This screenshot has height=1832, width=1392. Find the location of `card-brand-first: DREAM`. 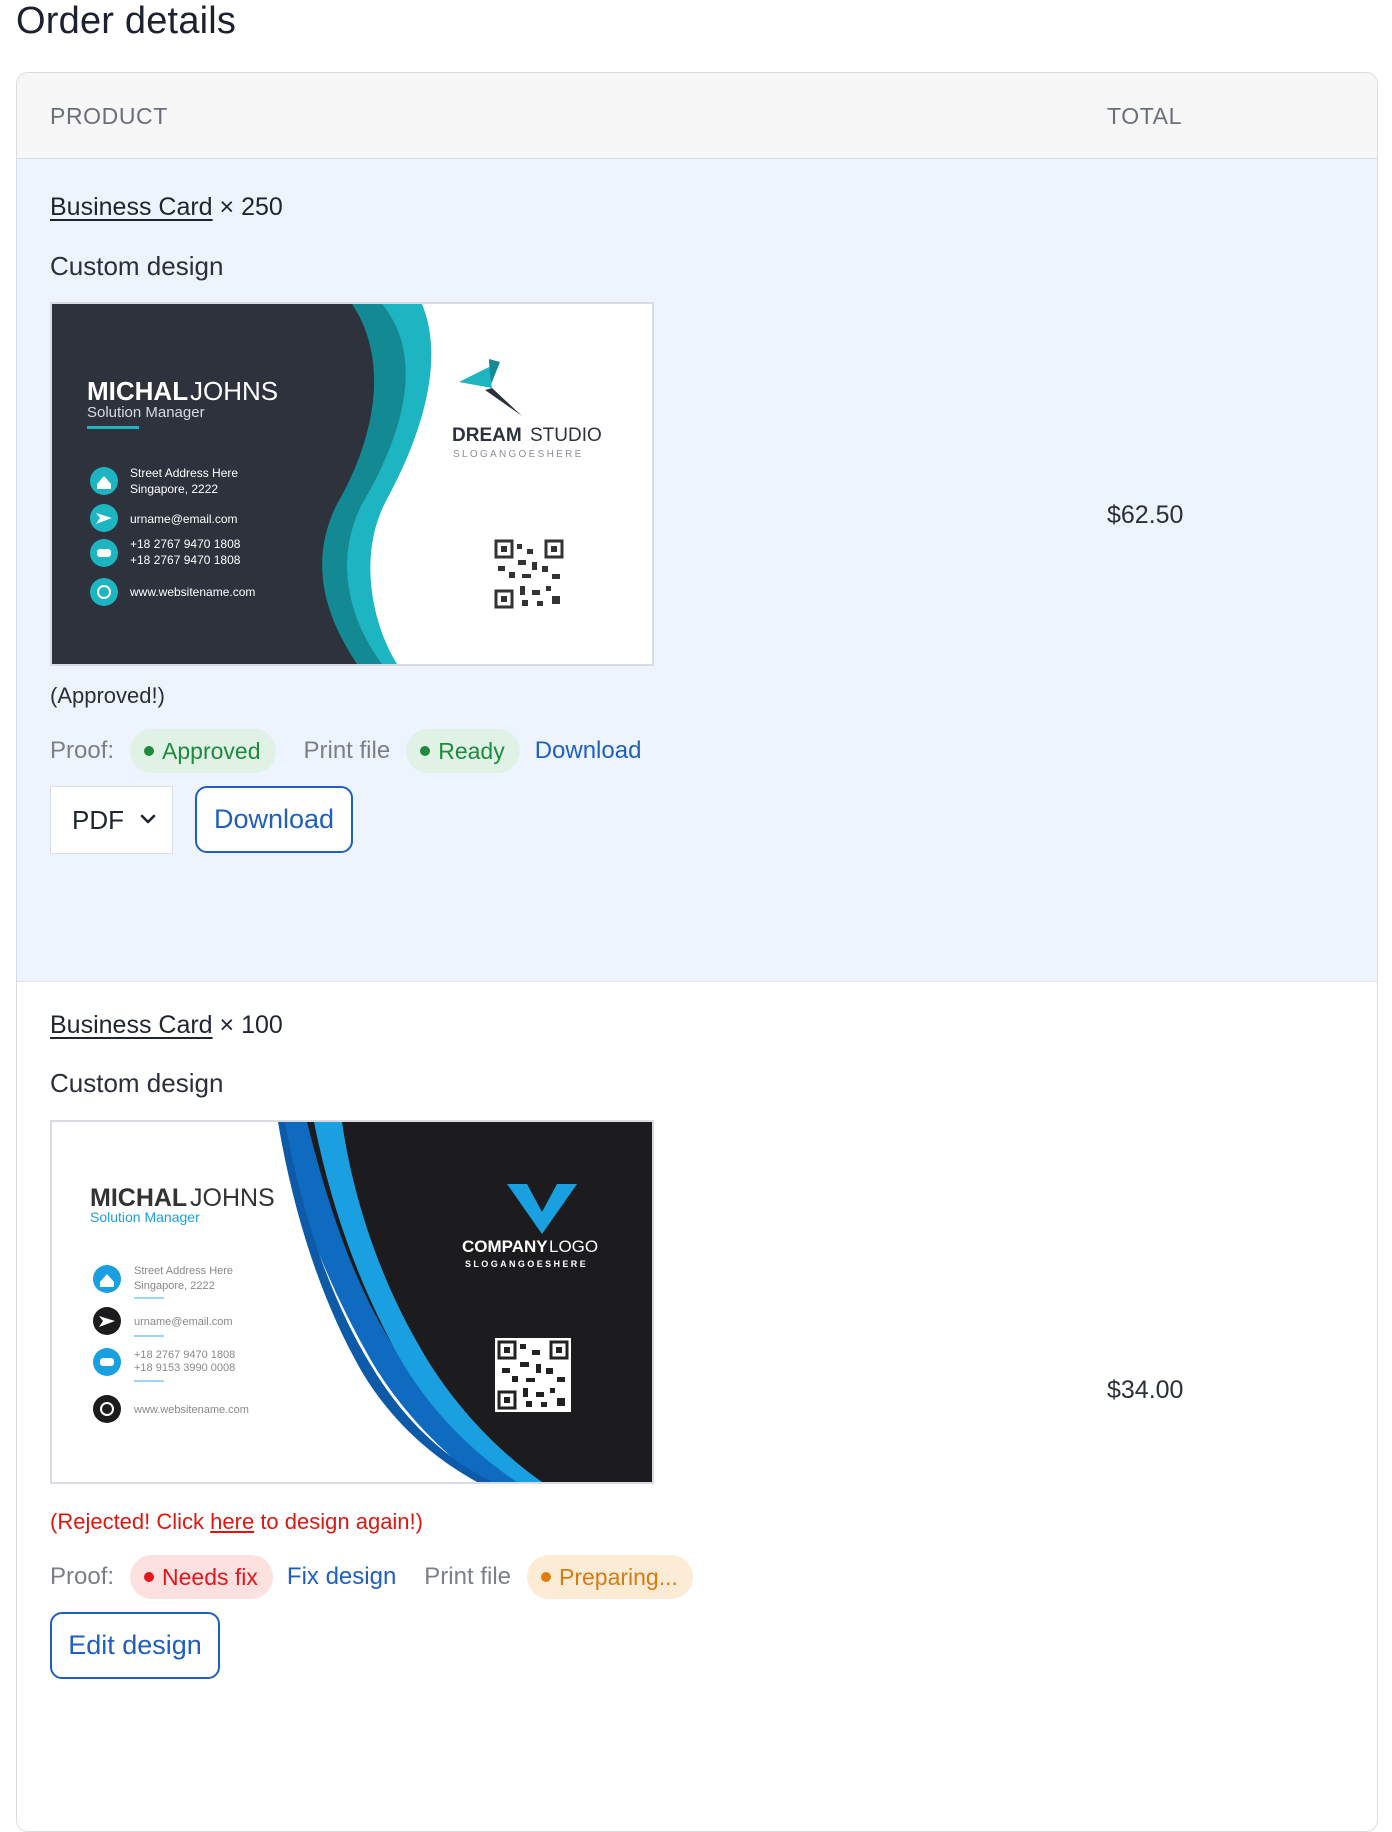

card-brand-first: DREAM is located at coordinates (487, 435).